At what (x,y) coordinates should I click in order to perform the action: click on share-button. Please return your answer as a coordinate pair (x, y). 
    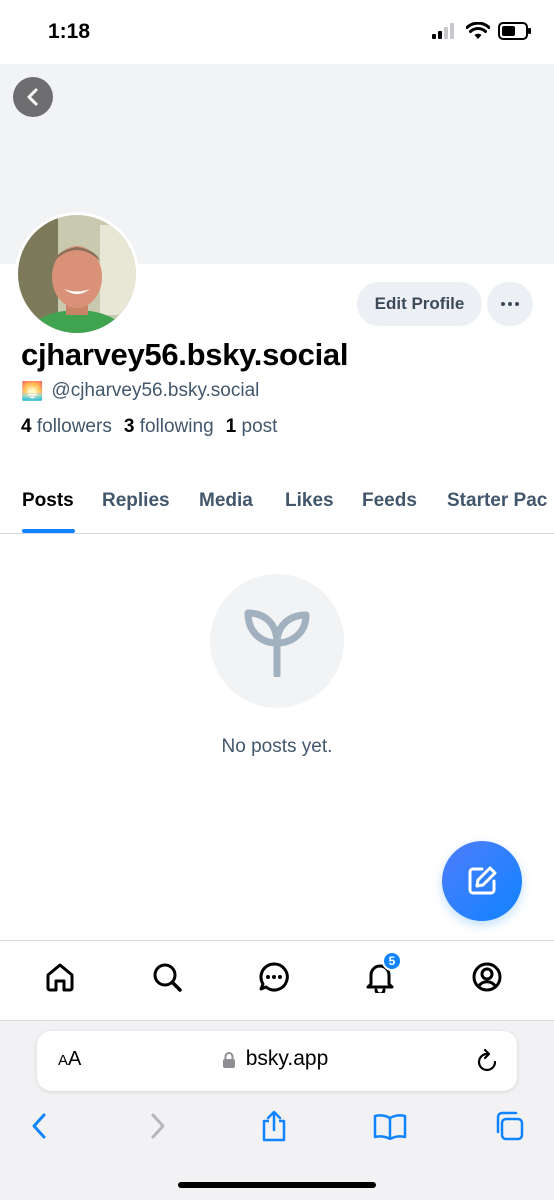
    Looking at the image, I should click on (274, 1126).